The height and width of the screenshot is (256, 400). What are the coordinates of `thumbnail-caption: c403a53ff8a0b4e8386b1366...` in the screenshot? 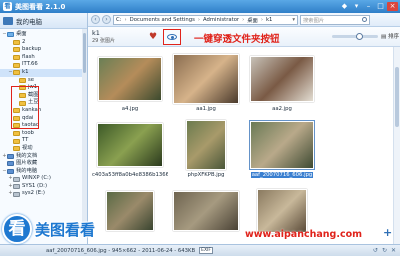 It's located at (130, 175).